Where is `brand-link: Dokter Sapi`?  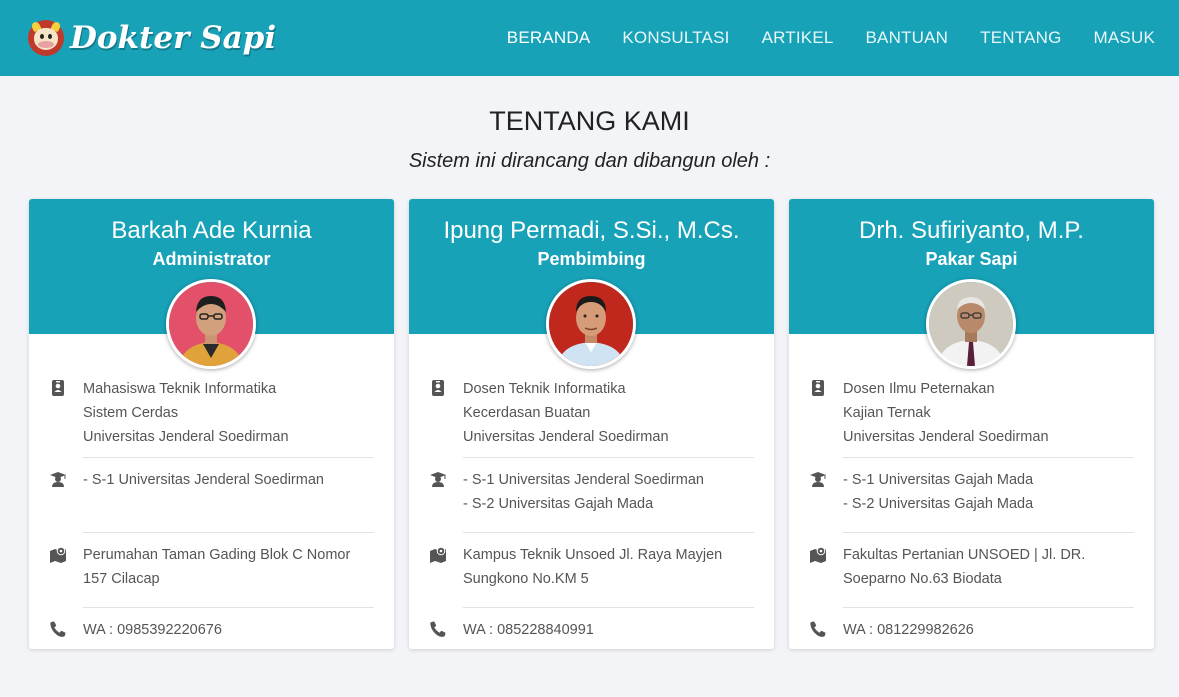 brand-link: Dokter Sapi is located at coordinates (152, 38).